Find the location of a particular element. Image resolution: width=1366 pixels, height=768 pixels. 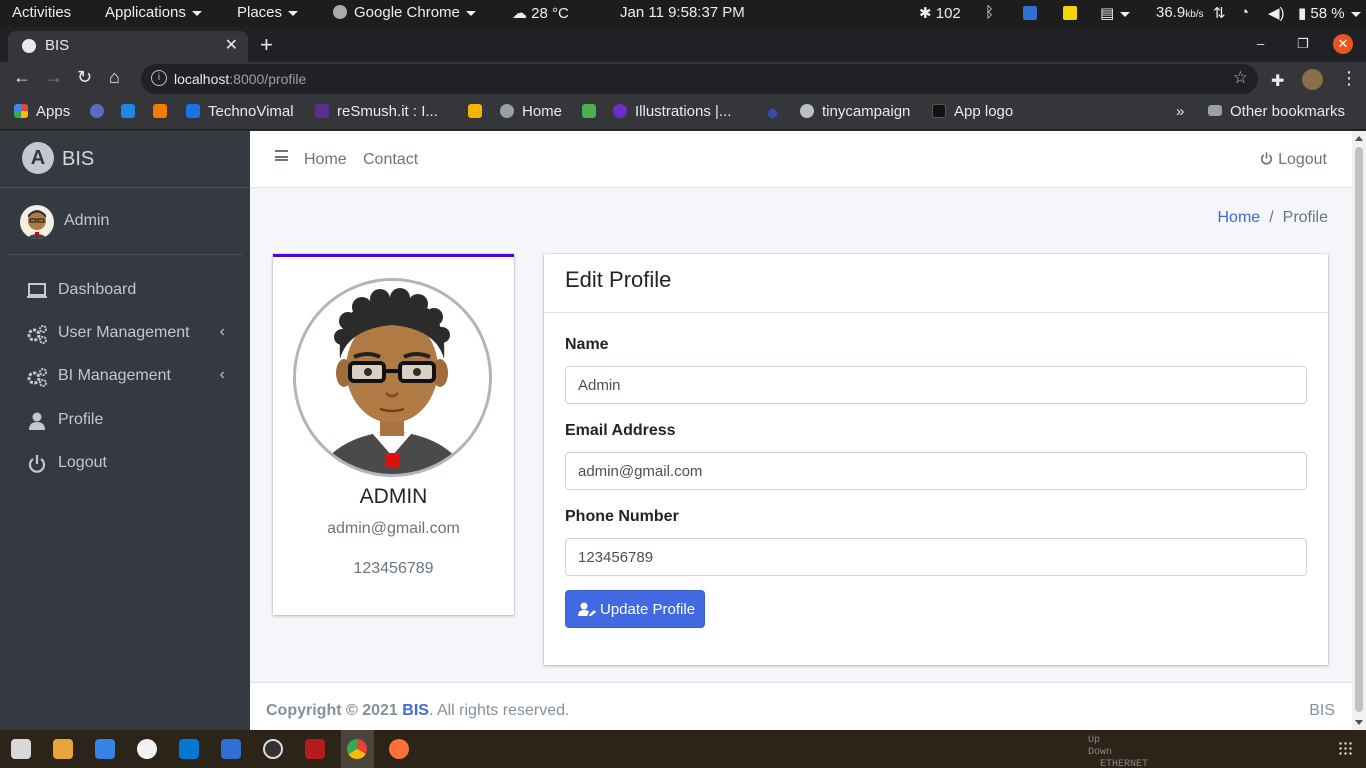

notes-icon is located at coordinates (1070, 13).